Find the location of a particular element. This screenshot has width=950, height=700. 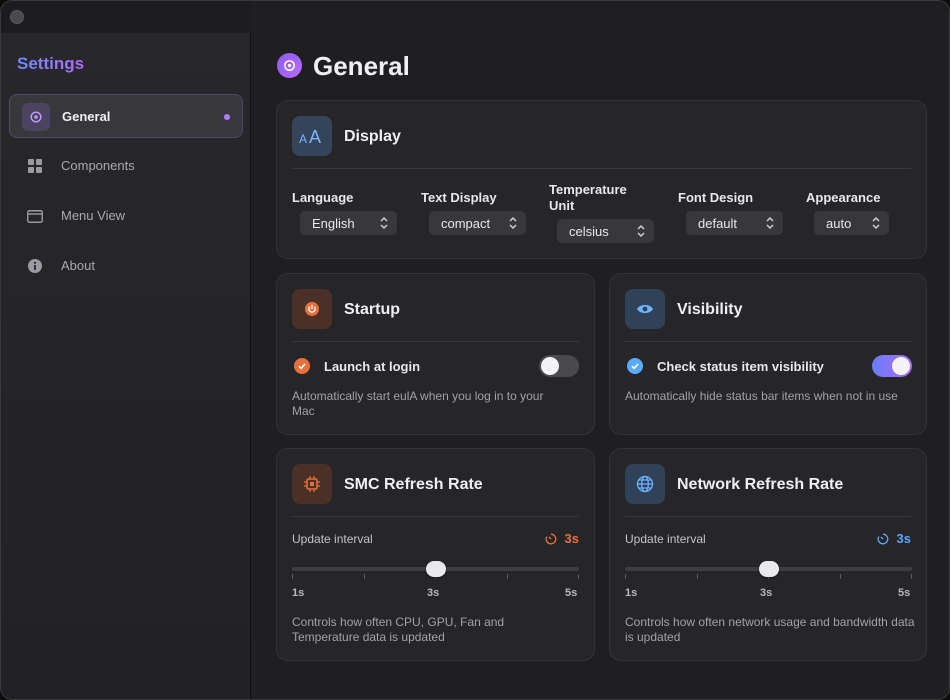

font-design-label: Font Design is located at coordinates (716, 197).